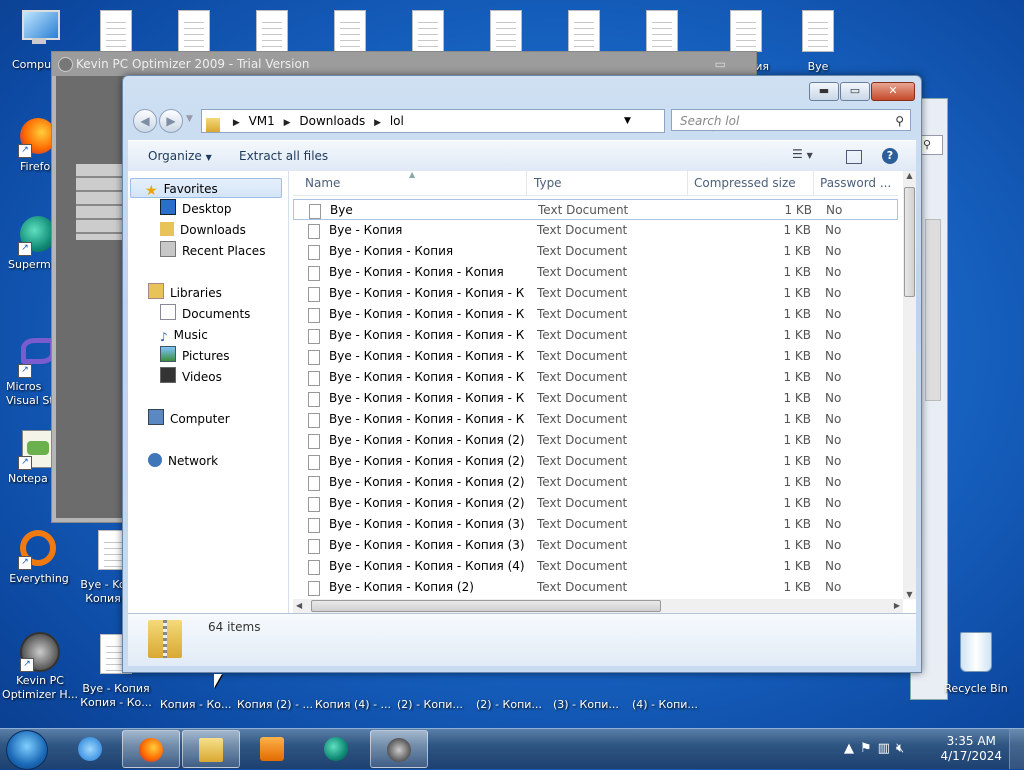 The image size is (1024, 770). I want to click on action-center-flag-icon: ⚑, so click(869, 748).